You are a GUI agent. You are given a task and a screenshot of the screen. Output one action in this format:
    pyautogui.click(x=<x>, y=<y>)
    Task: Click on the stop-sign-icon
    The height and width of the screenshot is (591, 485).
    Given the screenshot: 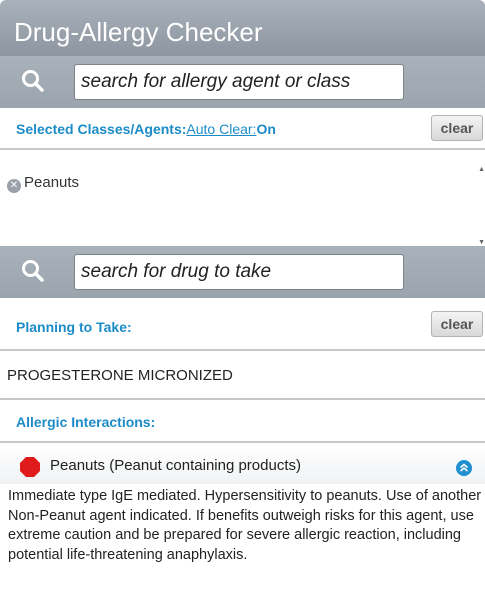 What is the action you would take?
    pyautogui.click(x=30, y=467)
    